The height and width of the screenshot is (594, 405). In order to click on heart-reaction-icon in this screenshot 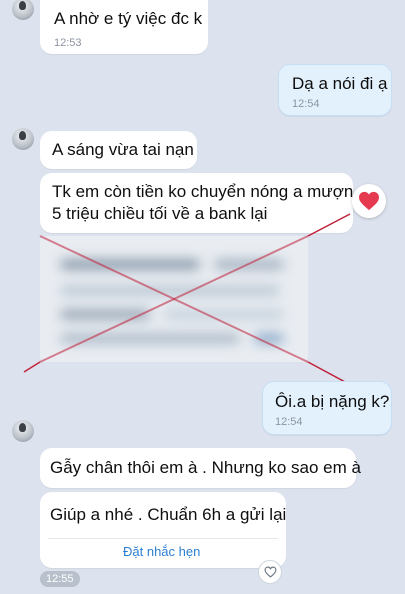, I will do `click(369, 201)`.